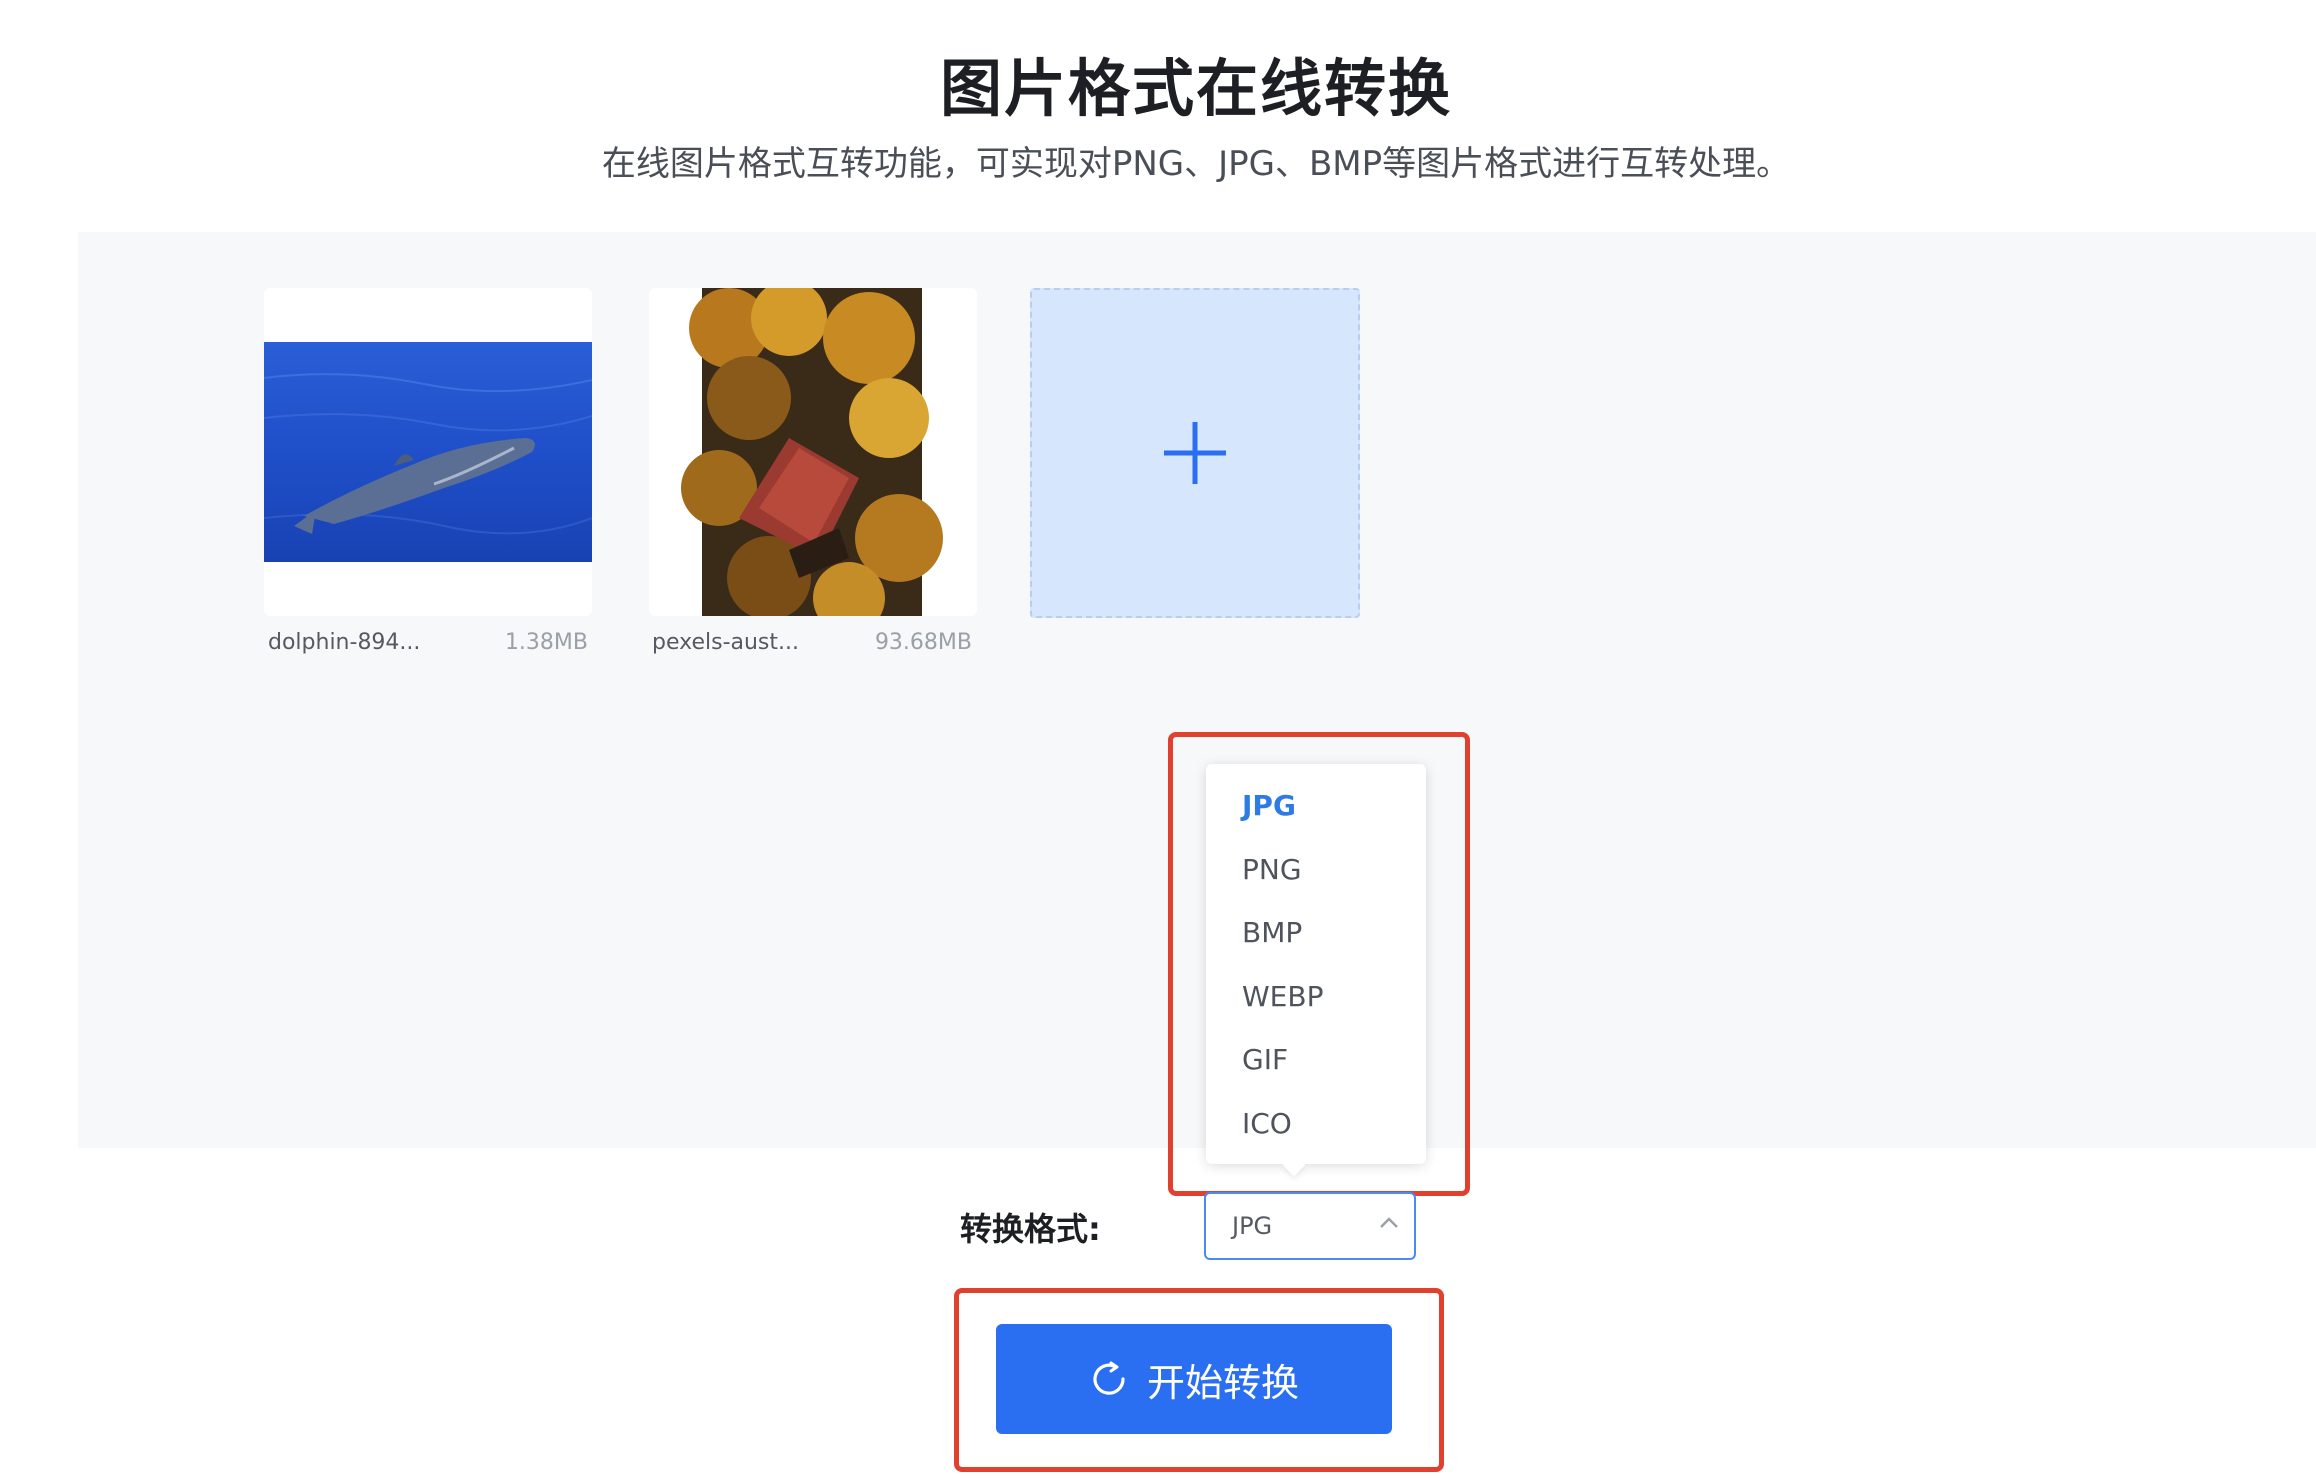 Image resolution: width=2316 pixels, height=1478 pixels. I want to click on format-option-ico: ICO, so click(1267, 1124).